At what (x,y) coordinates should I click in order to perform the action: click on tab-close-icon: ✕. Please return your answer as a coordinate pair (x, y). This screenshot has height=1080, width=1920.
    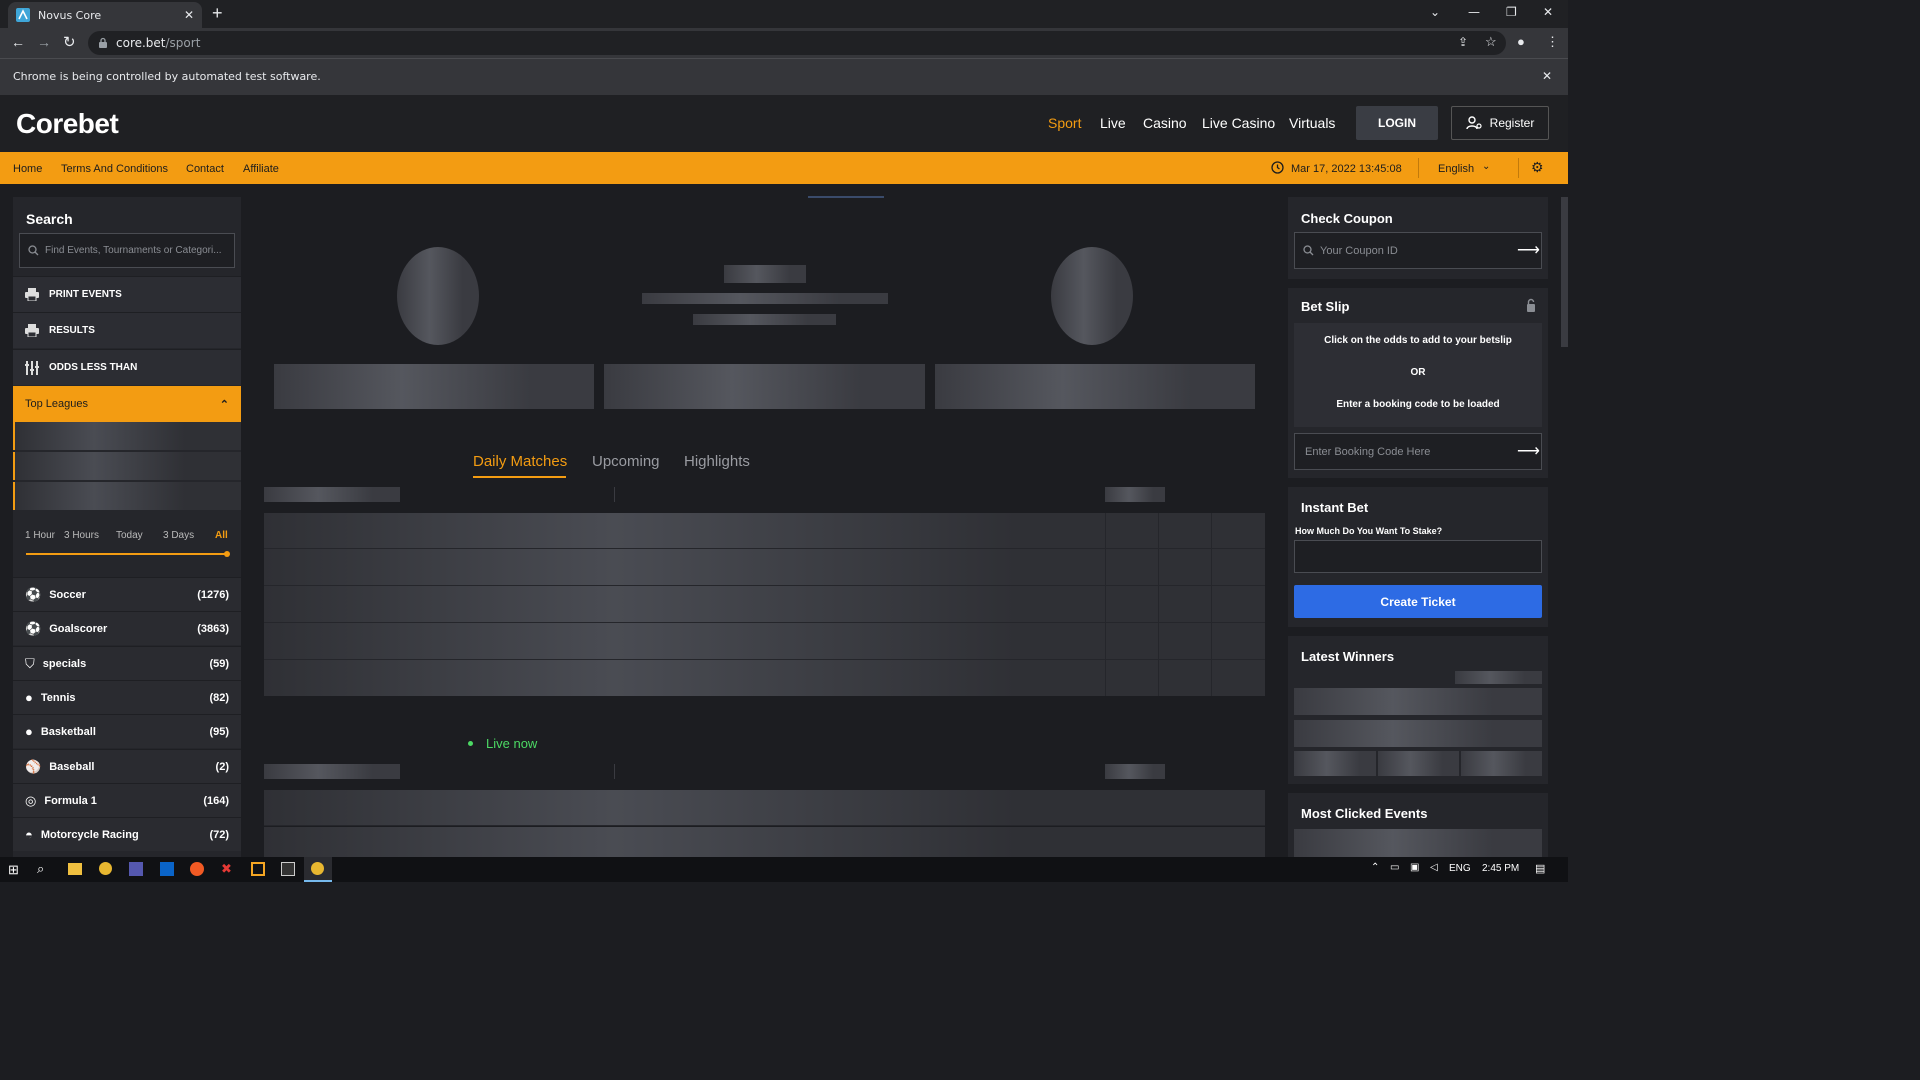
    Looking at the image, I should click on (189, 15).